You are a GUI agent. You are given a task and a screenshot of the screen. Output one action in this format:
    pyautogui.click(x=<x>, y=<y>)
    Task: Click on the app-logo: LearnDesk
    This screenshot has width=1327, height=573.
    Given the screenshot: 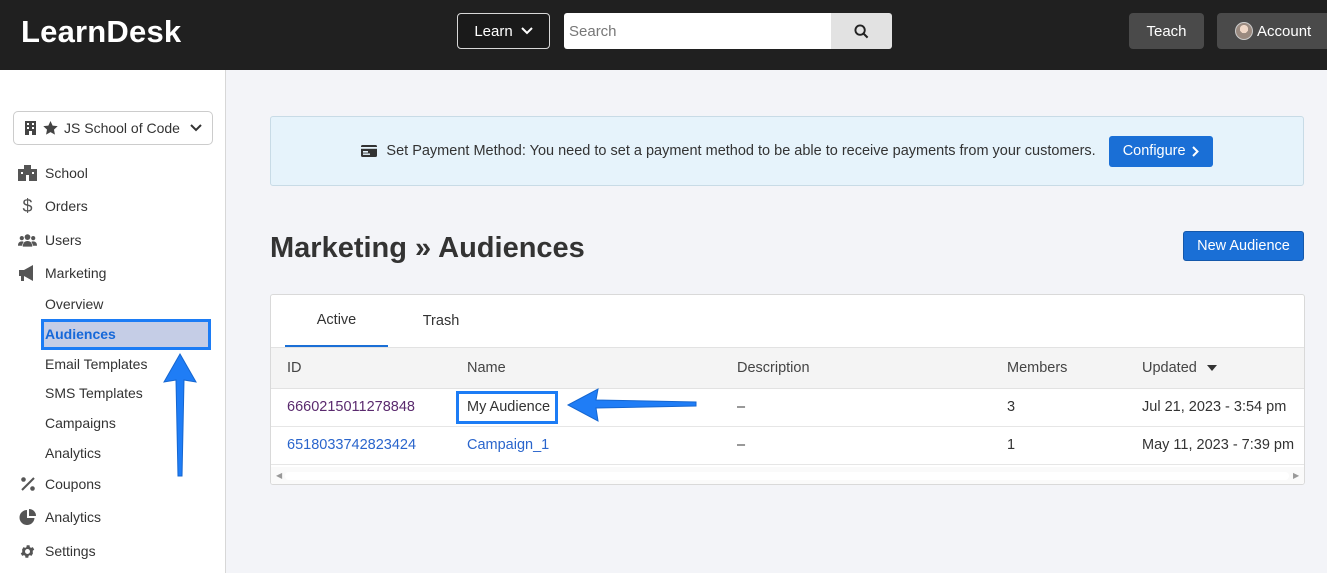 What is the action you would take?
    pyautogui.click(x=101, y=32)
    